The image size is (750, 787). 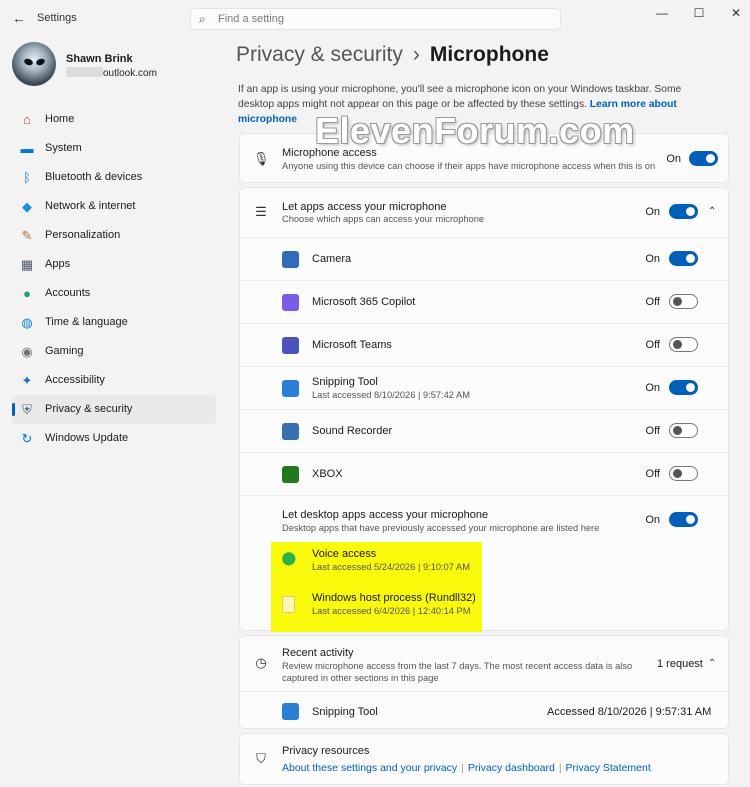 I want to click on email-redaction, so click(x=84, y=72).